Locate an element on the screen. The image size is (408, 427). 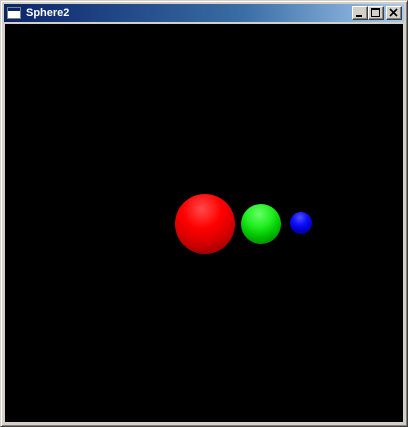
minimize-button is located at coordinates (360, 13).